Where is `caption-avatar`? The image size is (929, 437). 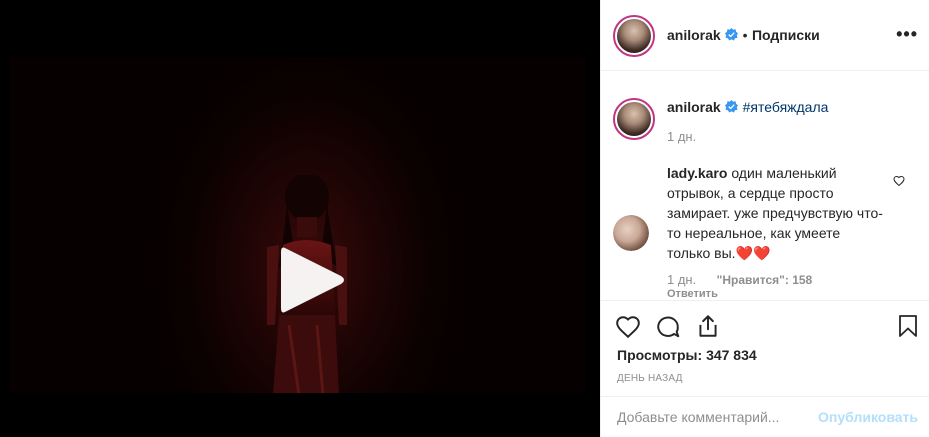
caption-avatar is located at coordinates (634, 119).